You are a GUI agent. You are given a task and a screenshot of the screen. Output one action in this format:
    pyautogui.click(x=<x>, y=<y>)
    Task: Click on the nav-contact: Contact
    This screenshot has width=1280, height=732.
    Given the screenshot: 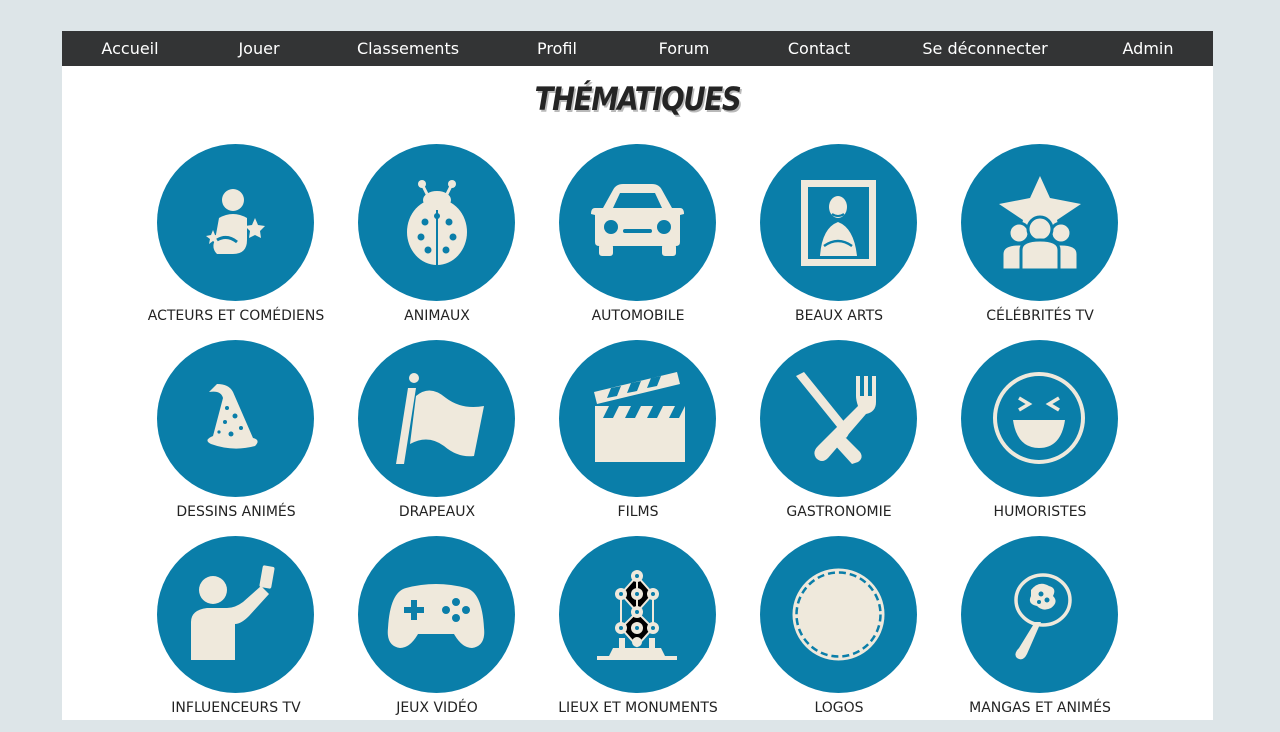 What is the action you would take?
    pyautogui.click(x=819, y=48)
    